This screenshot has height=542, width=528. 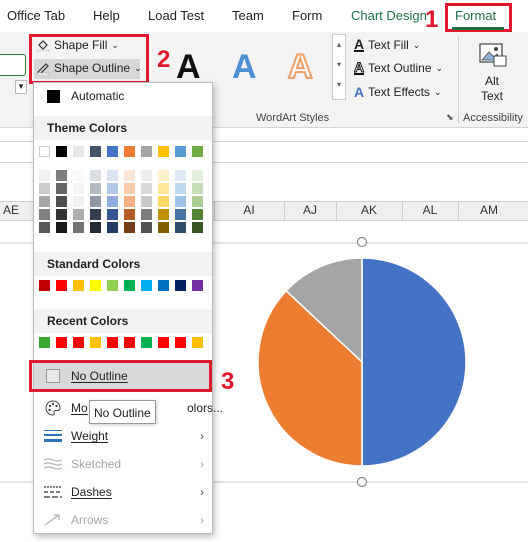 I want to click on column-header-ai: AI, so click(x=249, y=210).